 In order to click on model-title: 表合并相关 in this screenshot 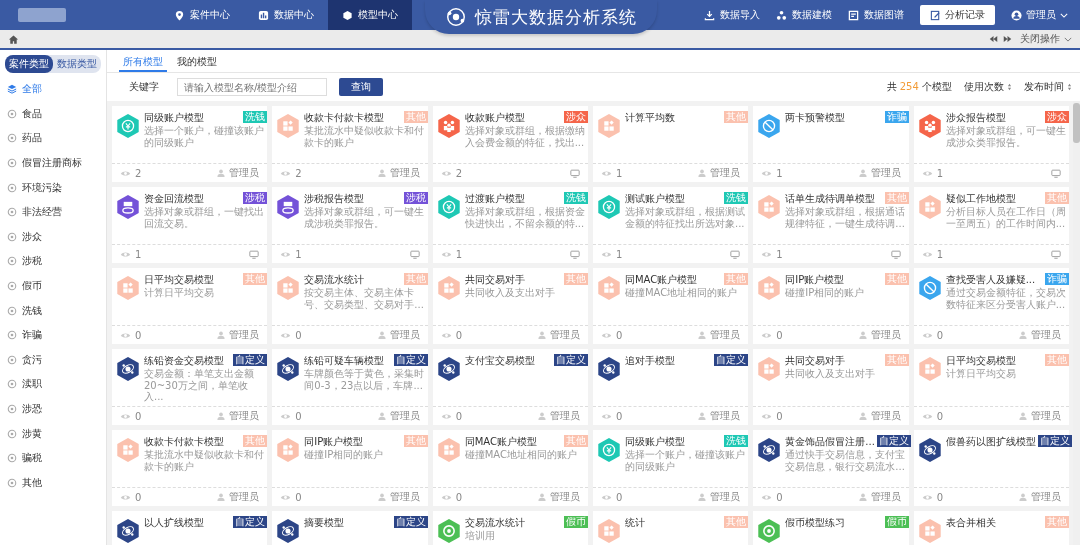, I will do `click(971, 522)`.